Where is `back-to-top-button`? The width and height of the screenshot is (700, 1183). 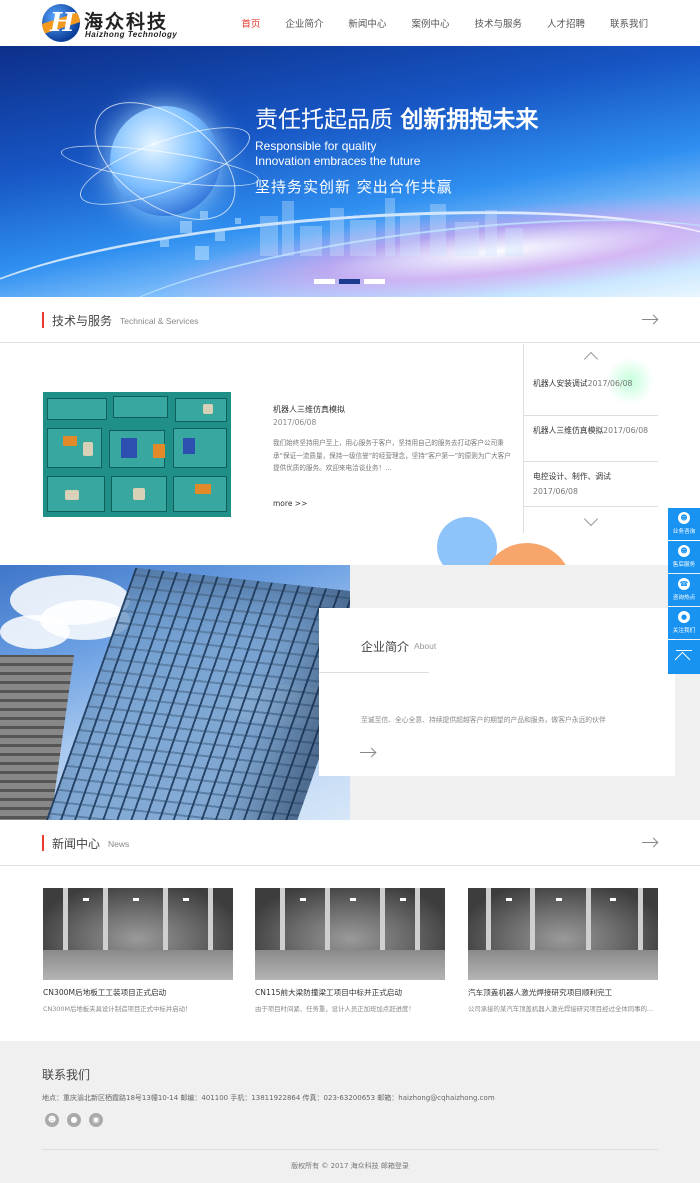 back-to-top-button is located at coordinates (684, 657).